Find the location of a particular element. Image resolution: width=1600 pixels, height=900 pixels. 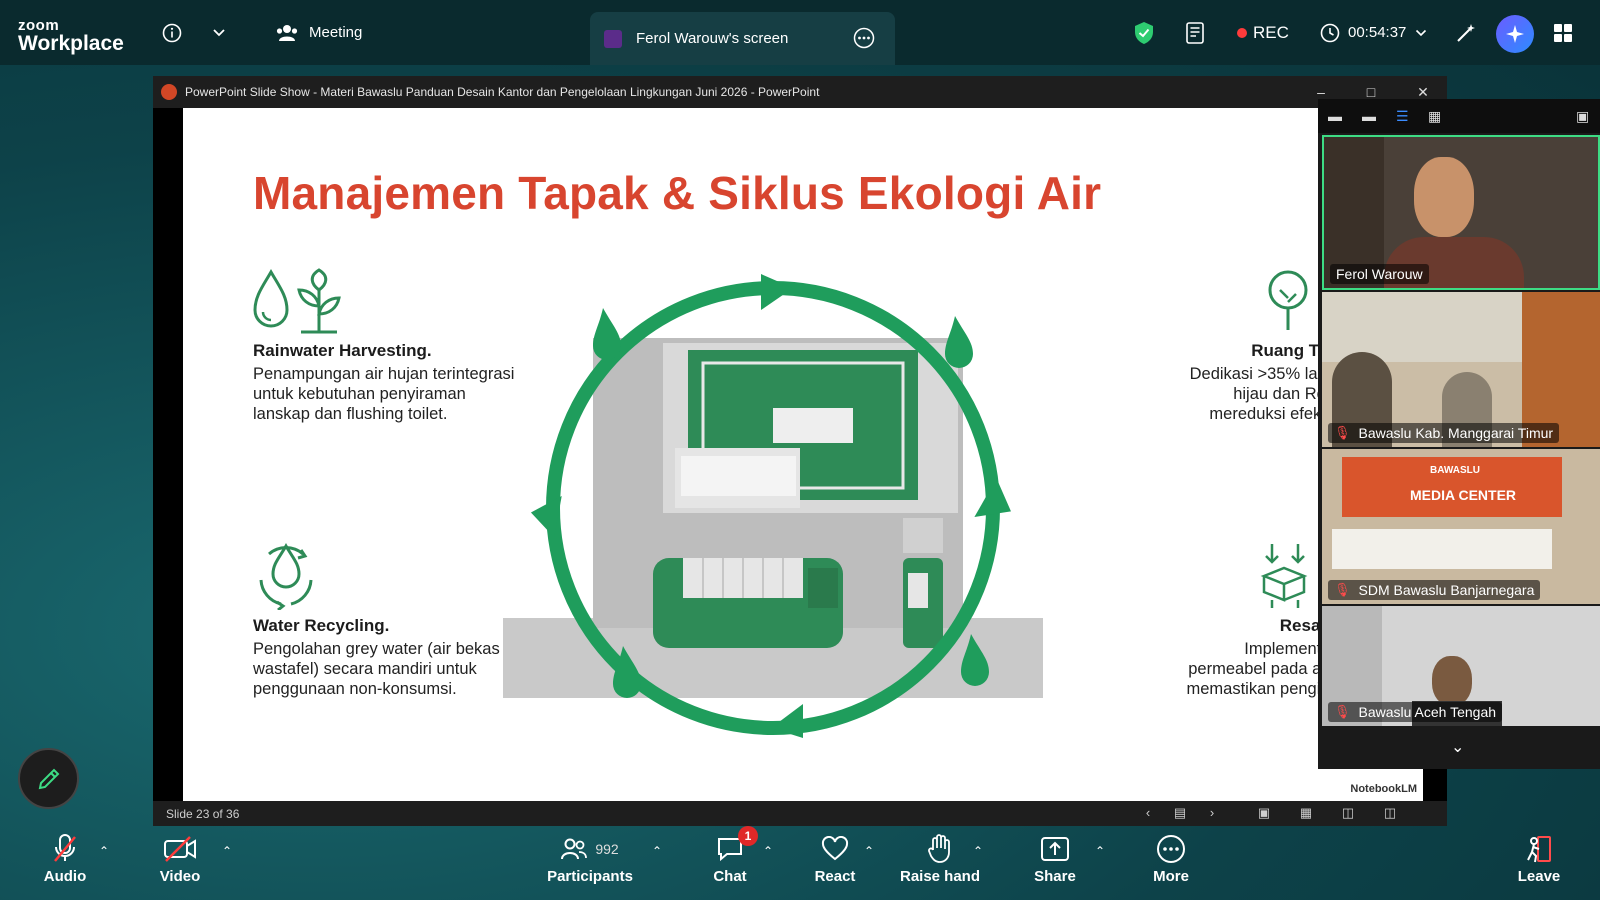

participant-name-tag: 🎙 Bawaslu Aceh Tengah is located at coordinates (1415, 712).